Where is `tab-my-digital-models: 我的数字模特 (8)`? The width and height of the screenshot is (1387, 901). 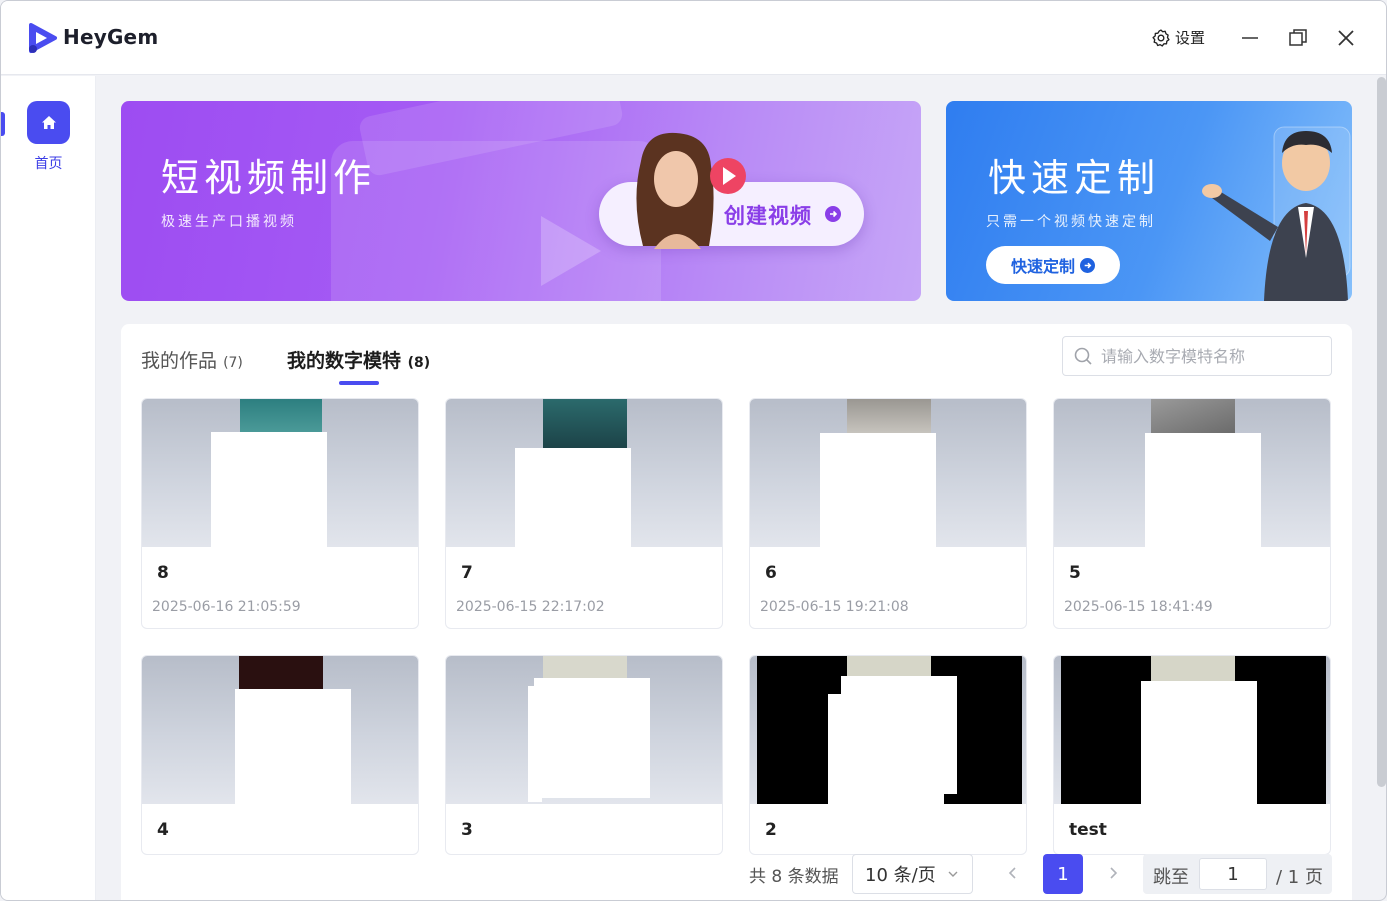 tab-my-digital-models: 我的数字模特 (8) is located at coordinates (358, 359).